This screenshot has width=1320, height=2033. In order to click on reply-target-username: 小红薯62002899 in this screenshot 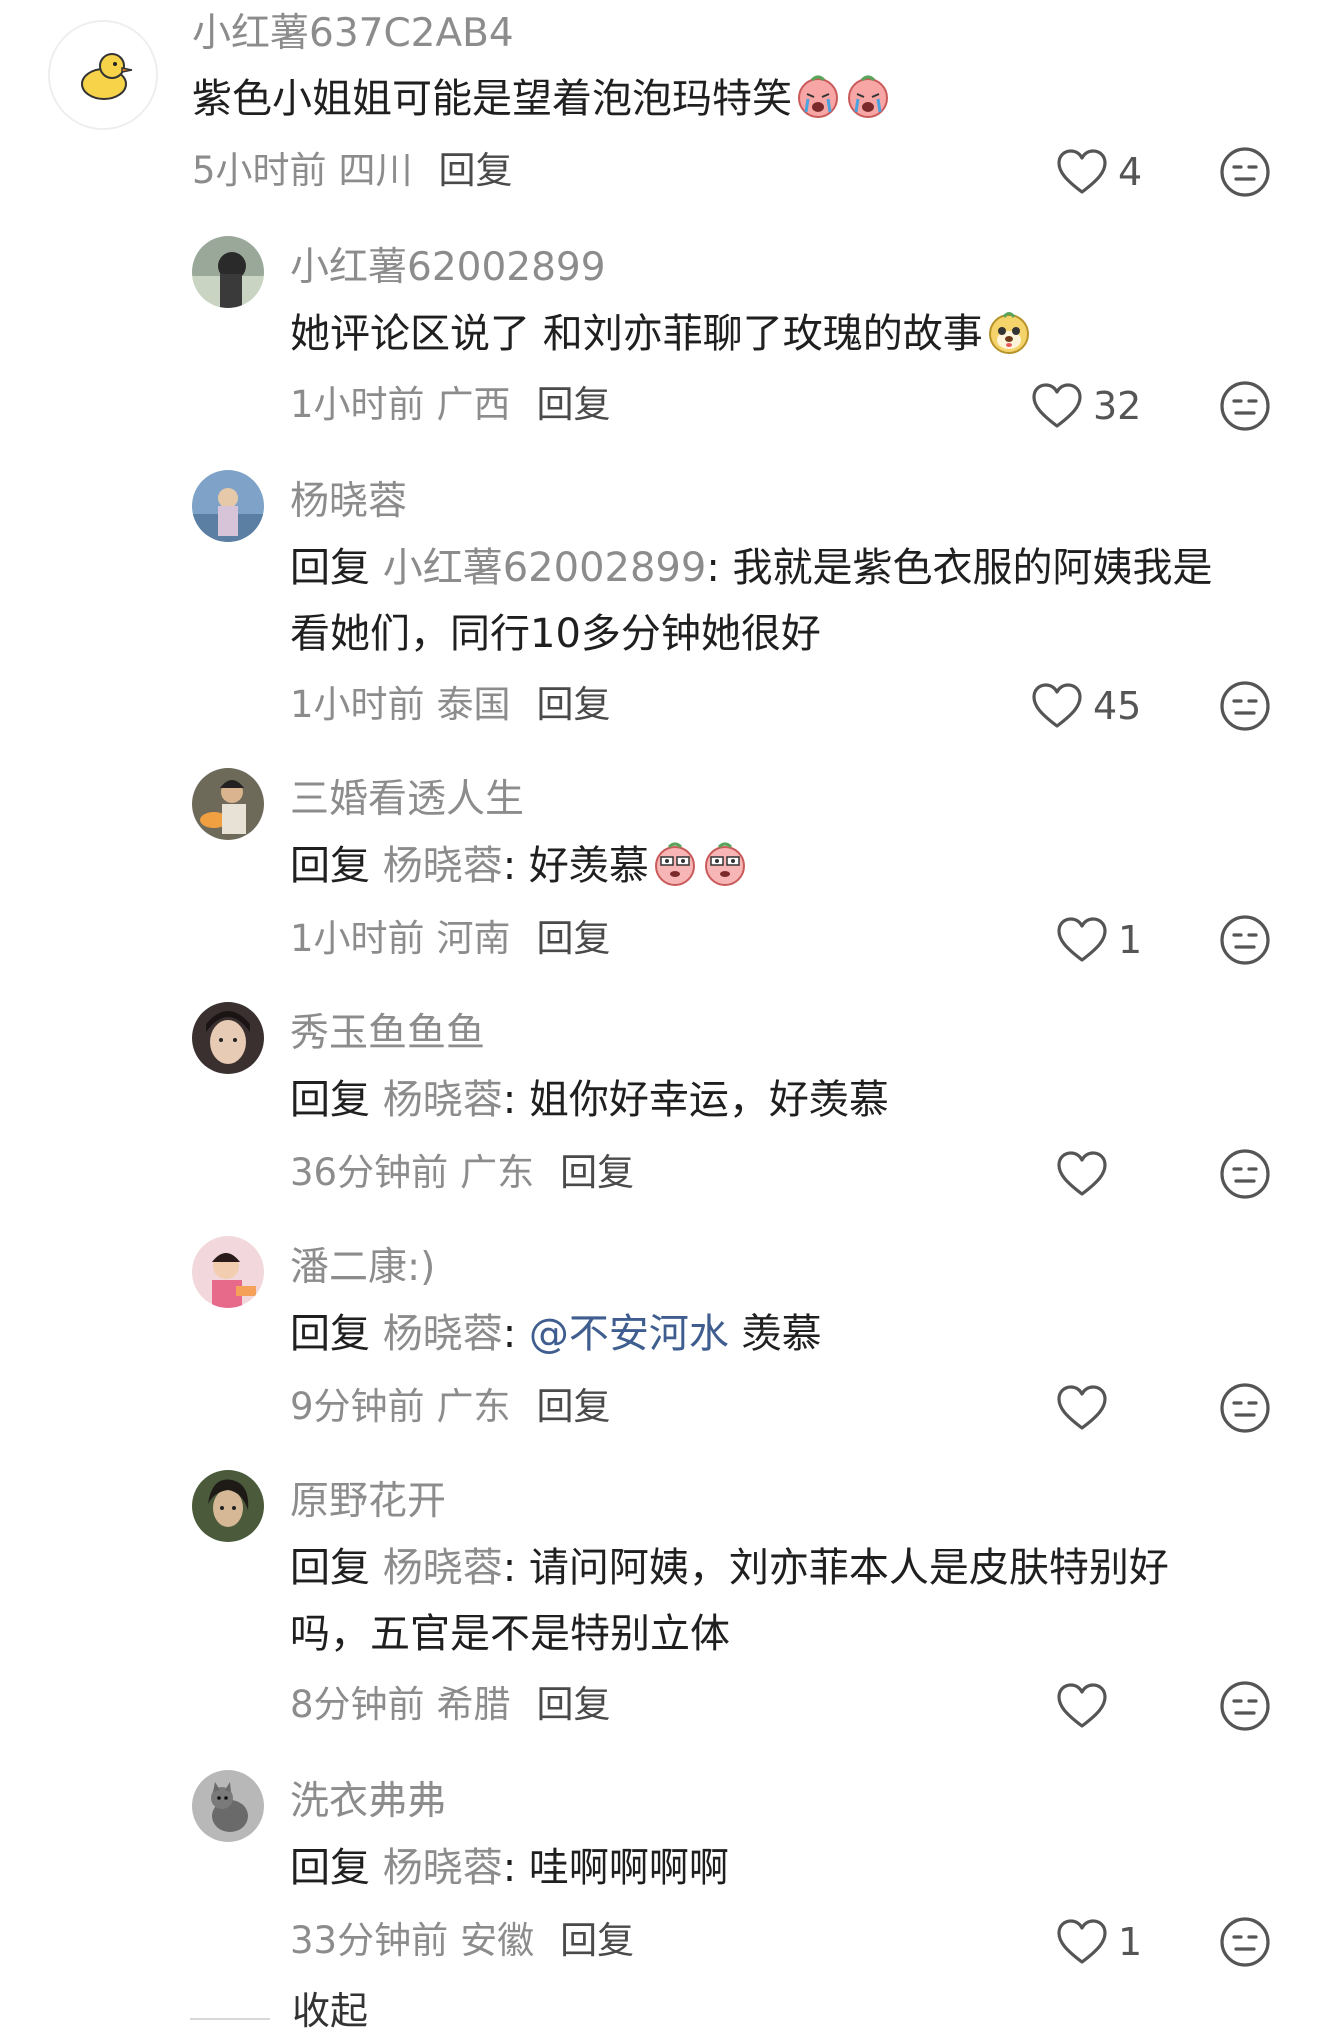, I will do `click(545, 568)`.